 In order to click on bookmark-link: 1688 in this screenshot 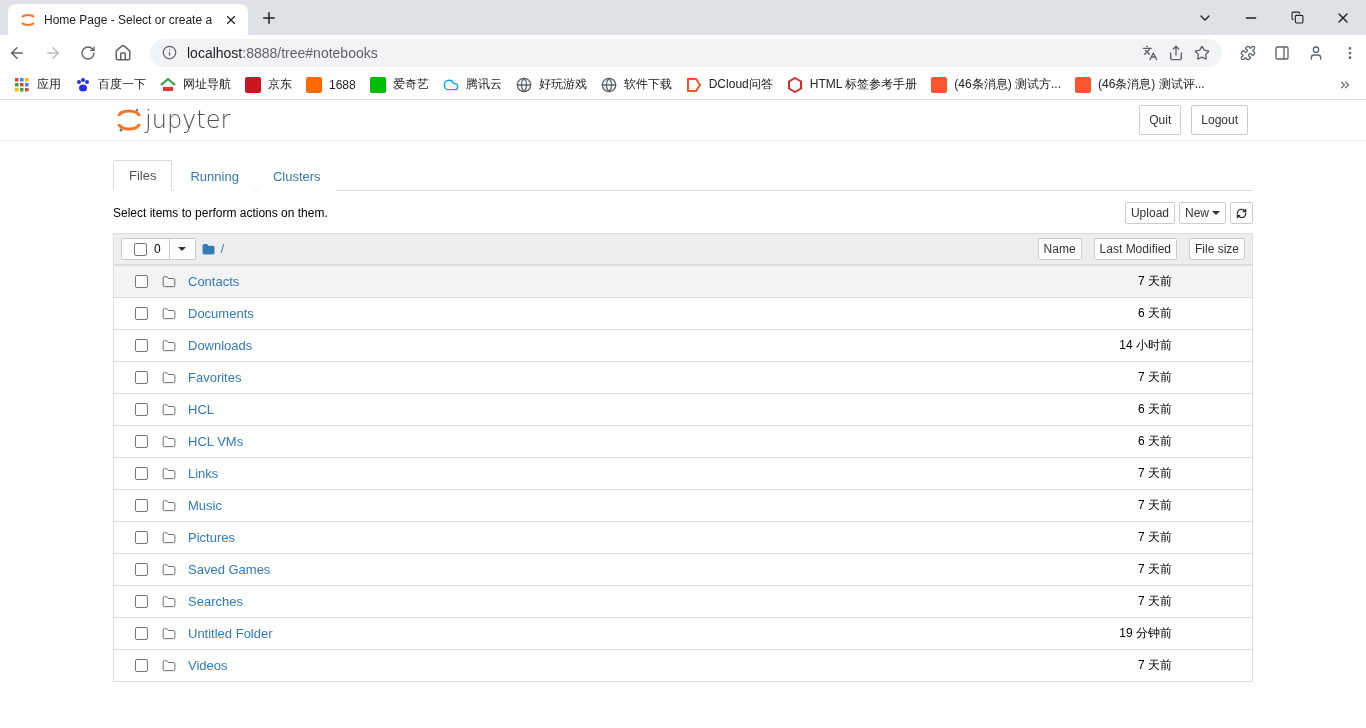, I will do `click(342, 84)`.